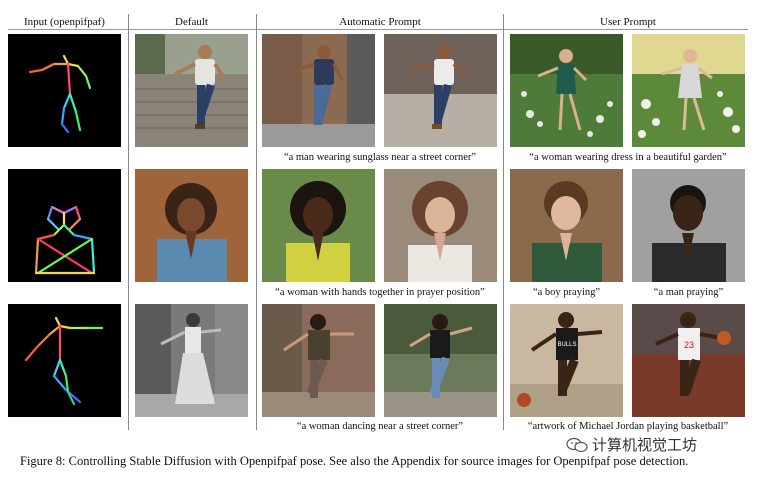  Describe the element at coordinates (577, 444) in the screenshot. I see `wechat-icon` at that location.